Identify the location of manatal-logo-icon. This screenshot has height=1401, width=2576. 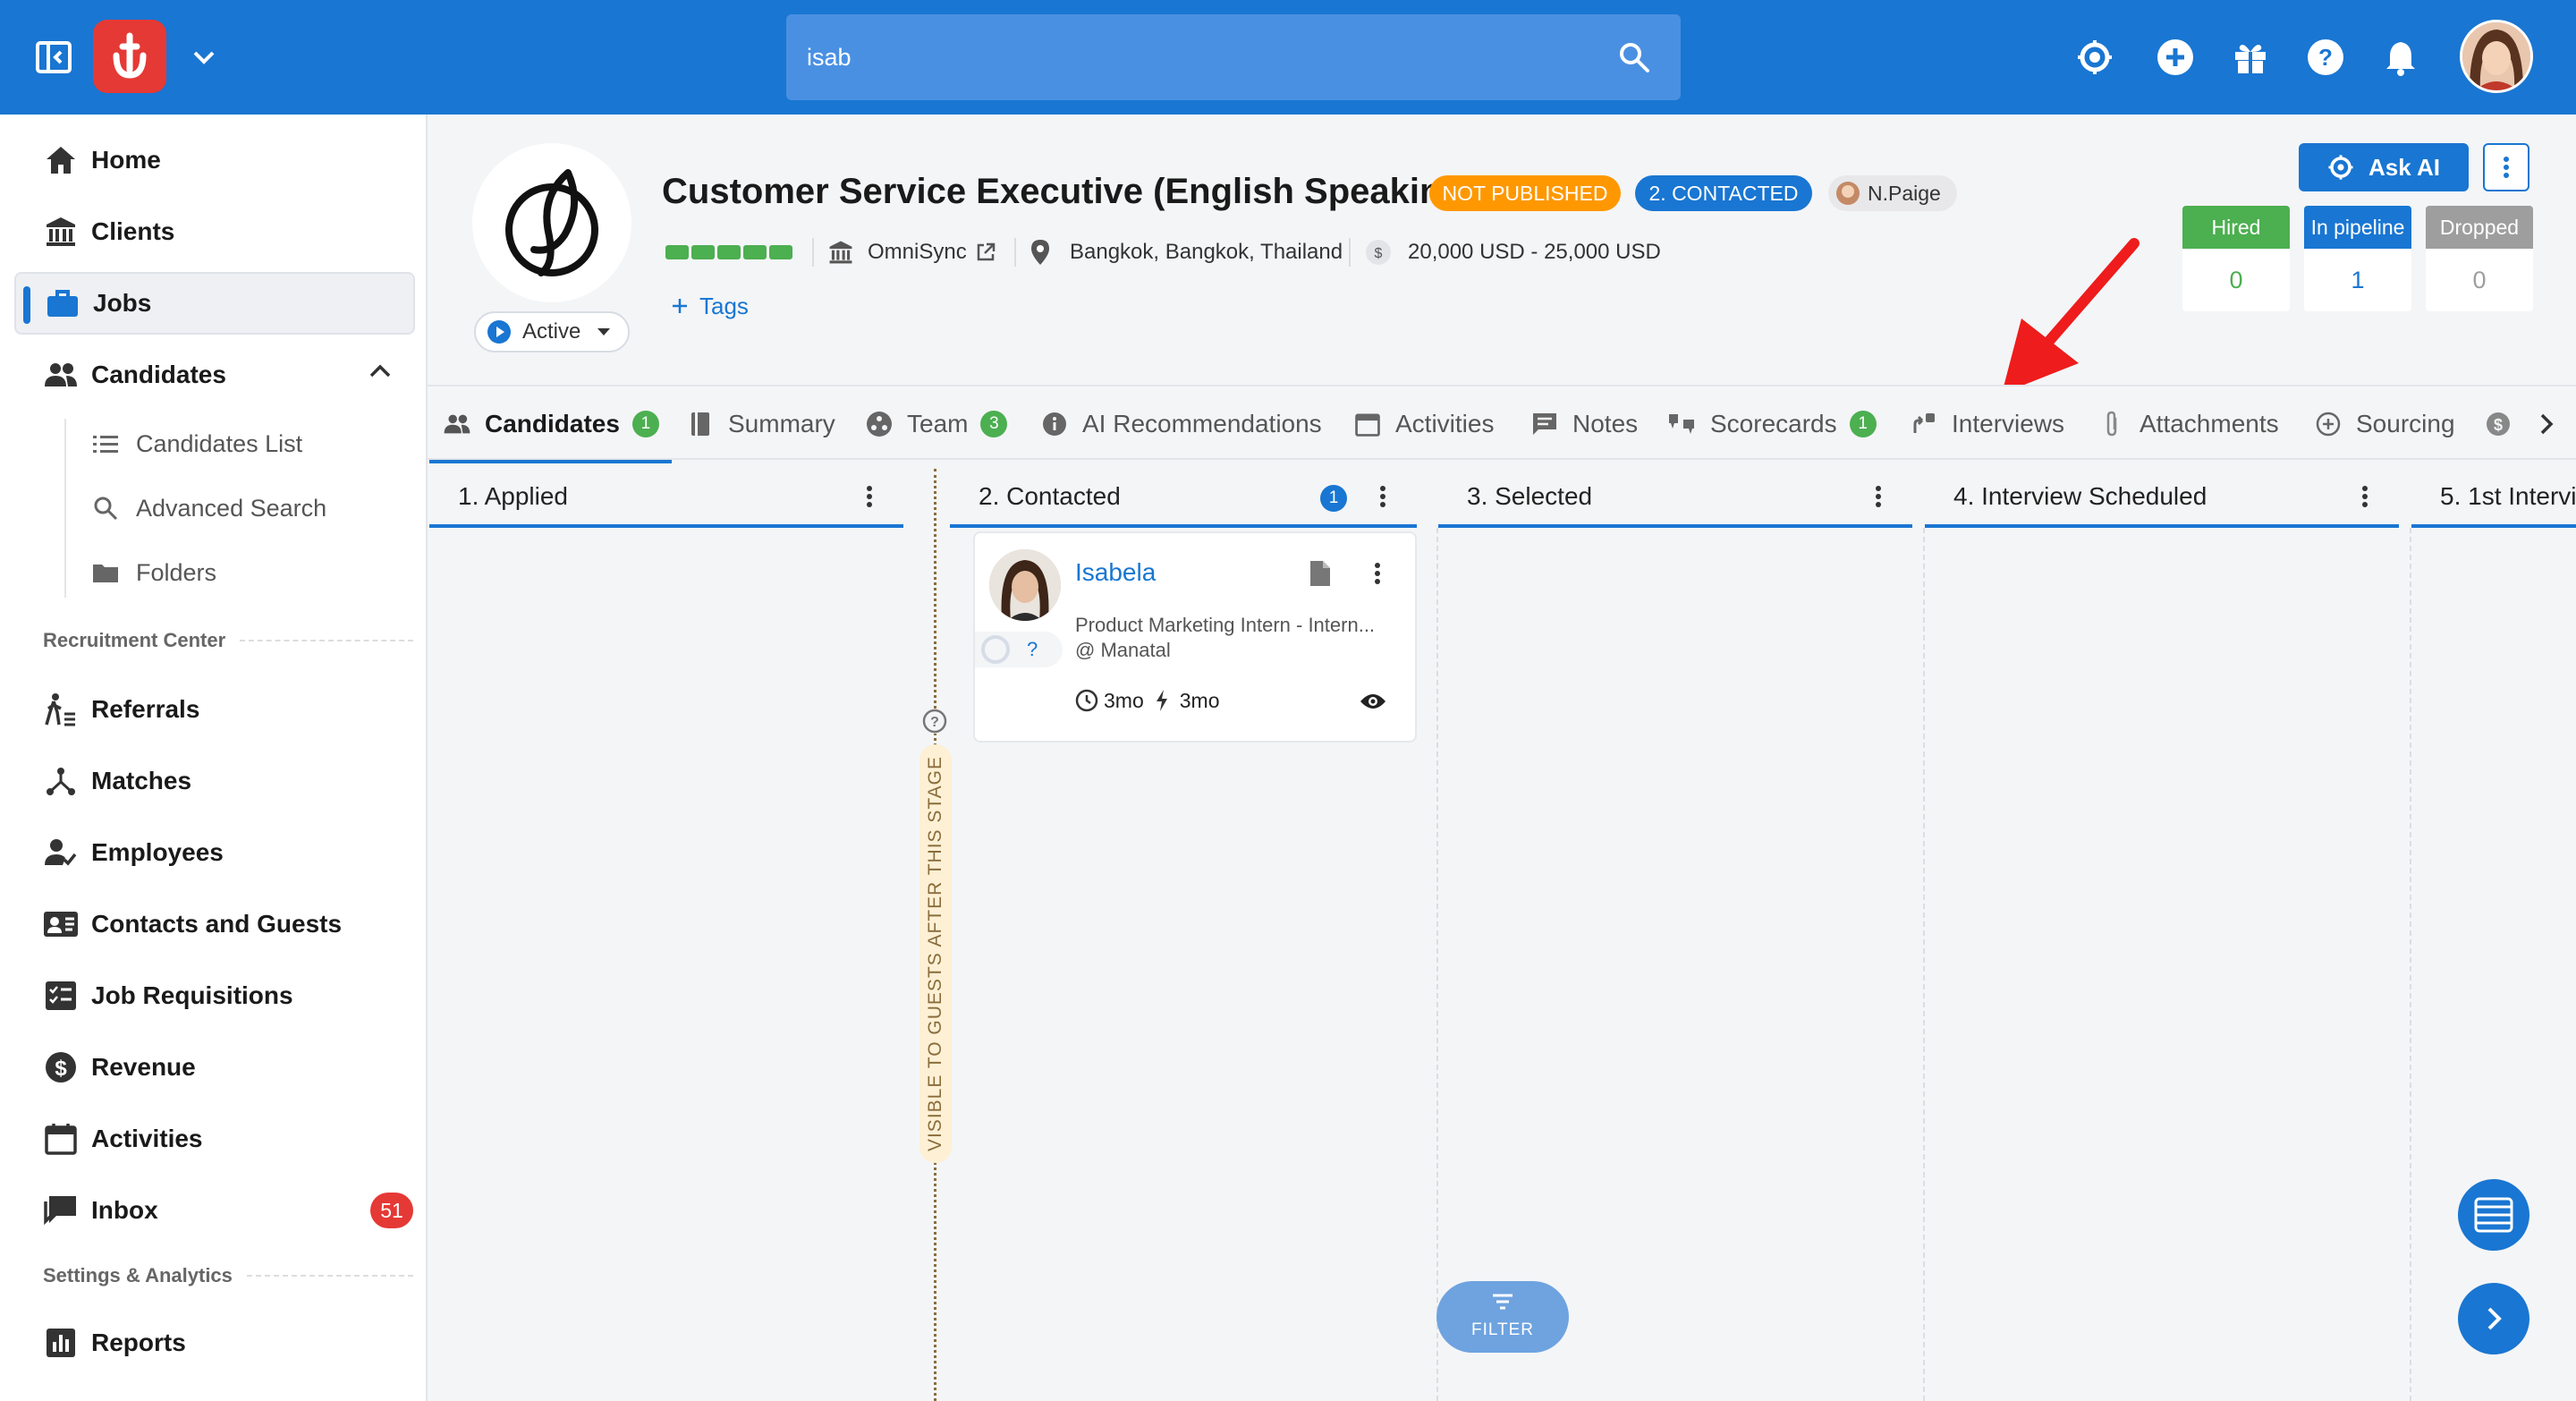
(129, 56).